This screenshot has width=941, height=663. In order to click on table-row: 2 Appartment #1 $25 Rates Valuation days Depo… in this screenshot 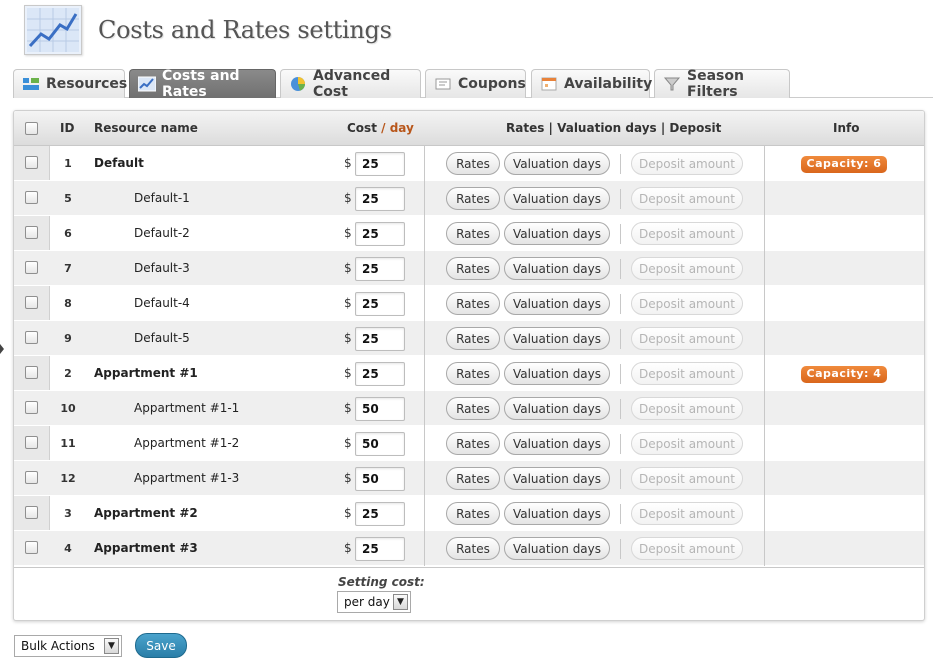, I will do `click(469, 373)`.